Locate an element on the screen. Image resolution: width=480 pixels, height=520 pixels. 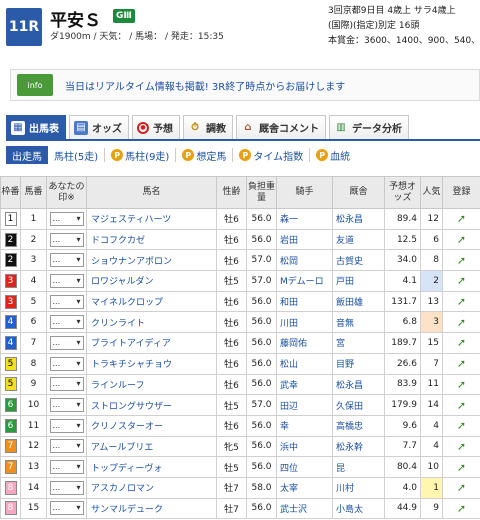
jockey-link: 藤岡佑 is located at coordinates (304, 343).